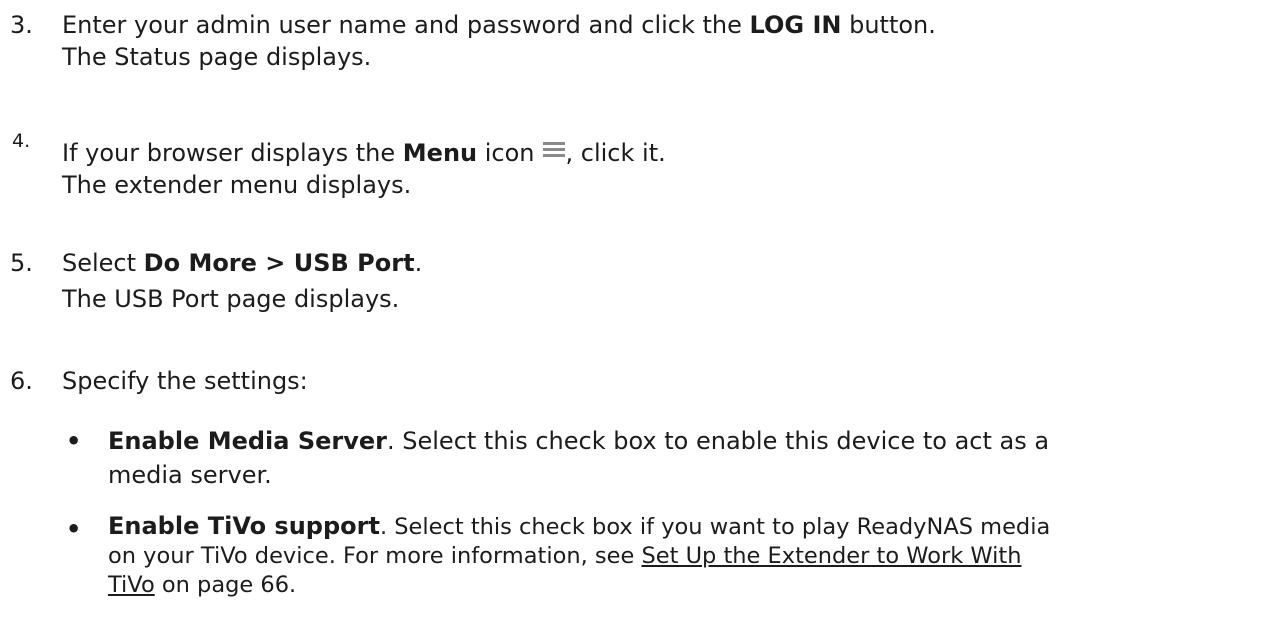 The height and width of the screenshot is (624, 1270). I want to click on text: media server., so click(190, 475).